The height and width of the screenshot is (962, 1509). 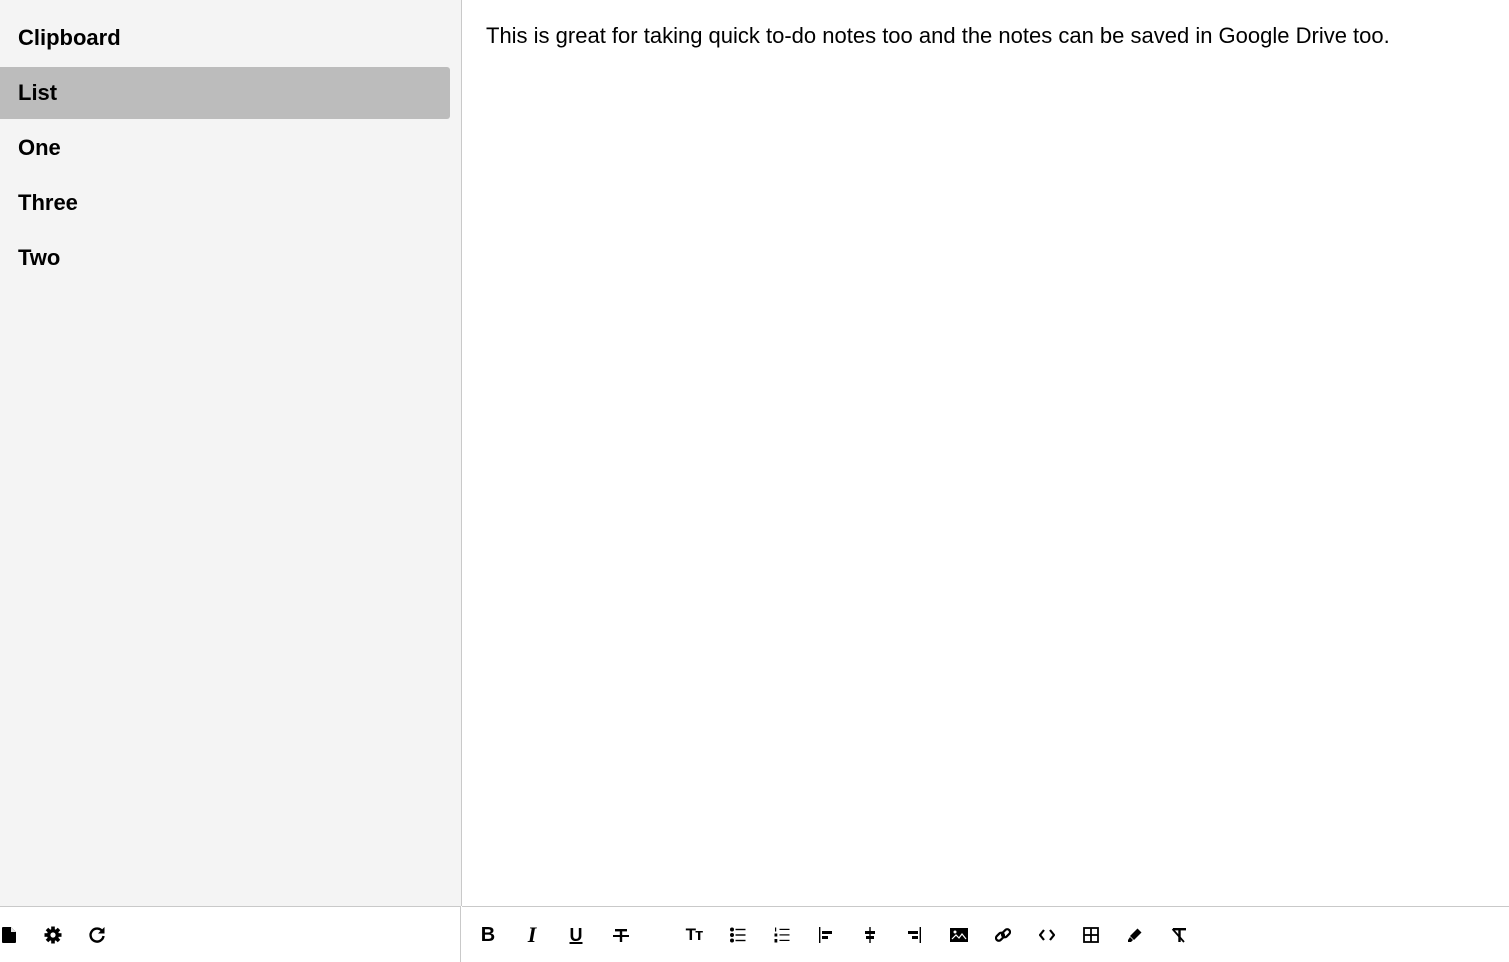 What do you see at coordinates (225, 148) in the screenshot?
I see `note-item-one: One` at bounding box center [225, 148].